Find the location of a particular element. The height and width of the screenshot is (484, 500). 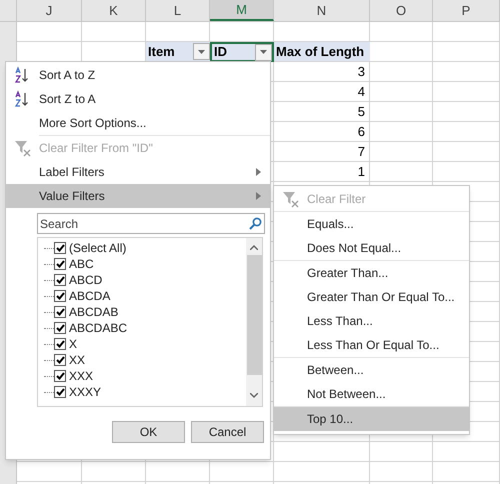

table-cell-text: 5 is located at coordinates (361, 111).